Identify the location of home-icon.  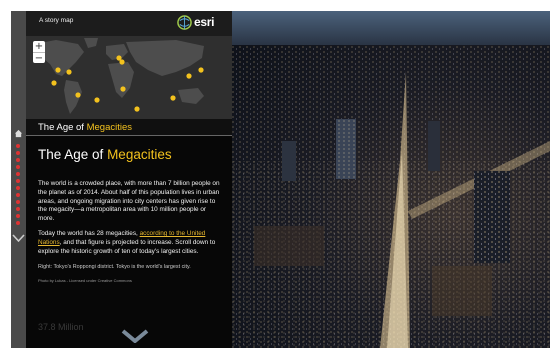
(18, 133).